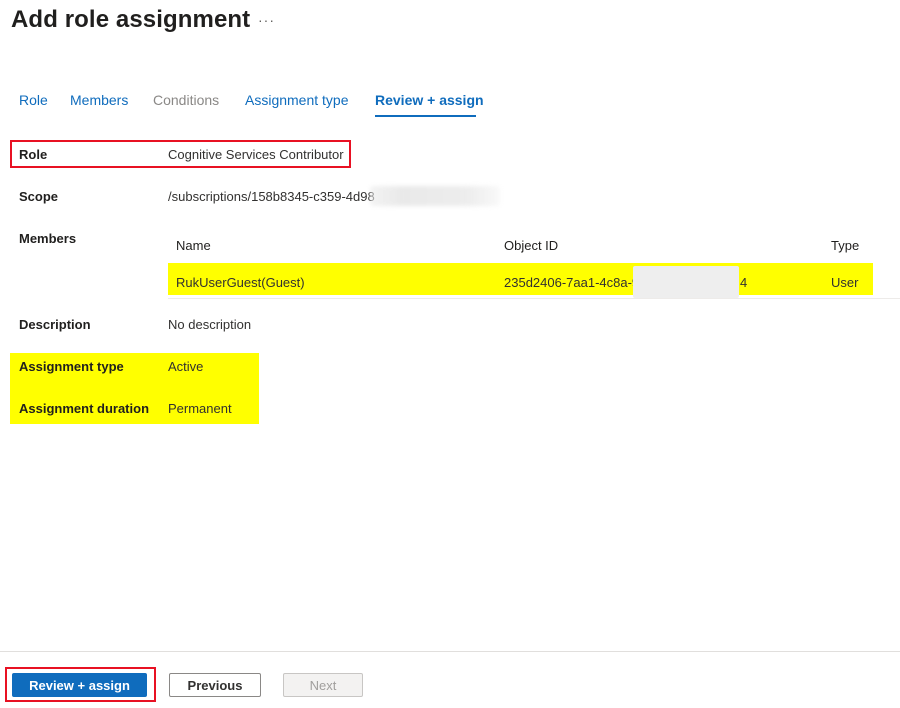  What do you see at coordinates (193, 245) in the screenshot?
I see `column-header-name: Name` at bounding box center [193, 245].